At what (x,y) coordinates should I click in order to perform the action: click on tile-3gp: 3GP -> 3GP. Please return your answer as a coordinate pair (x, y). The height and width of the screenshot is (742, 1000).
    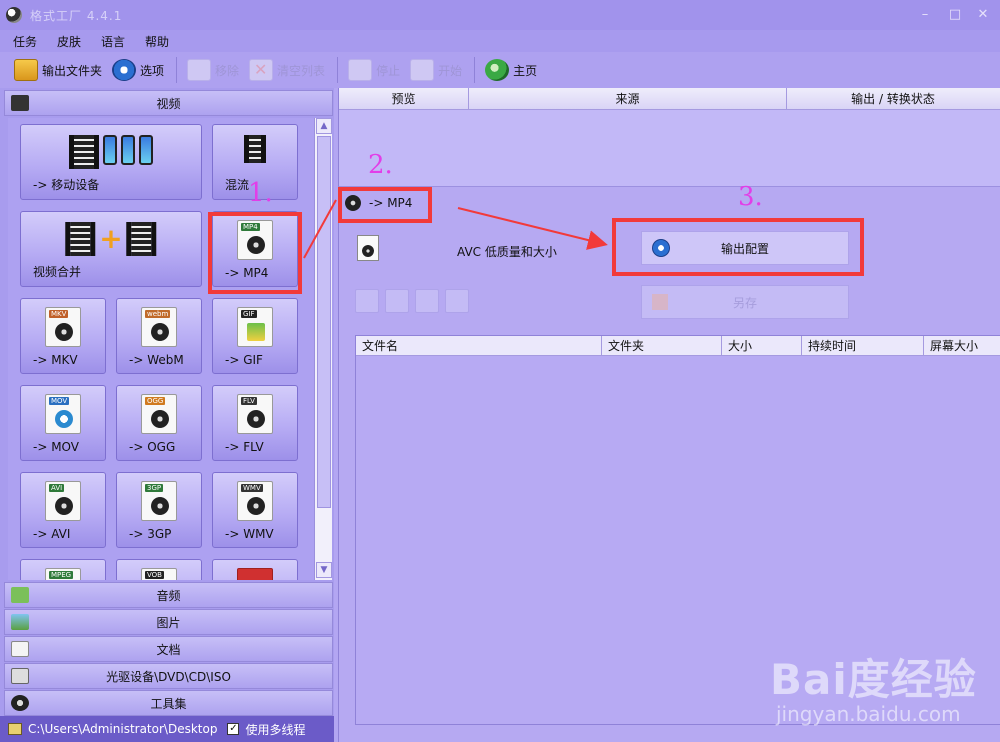
    Looking at the image, I should click on (159, 510).